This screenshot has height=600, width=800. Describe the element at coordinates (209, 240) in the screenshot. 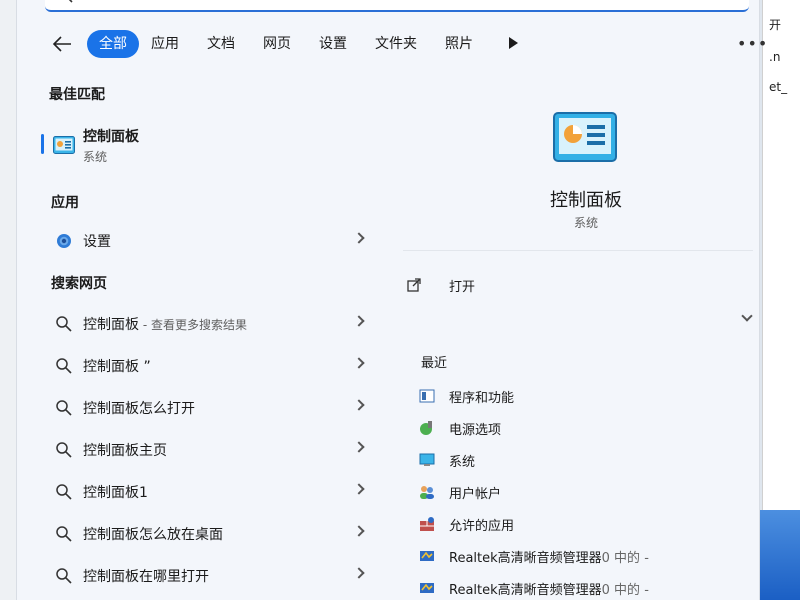

I see `app-result-settings: 设置` at that location.